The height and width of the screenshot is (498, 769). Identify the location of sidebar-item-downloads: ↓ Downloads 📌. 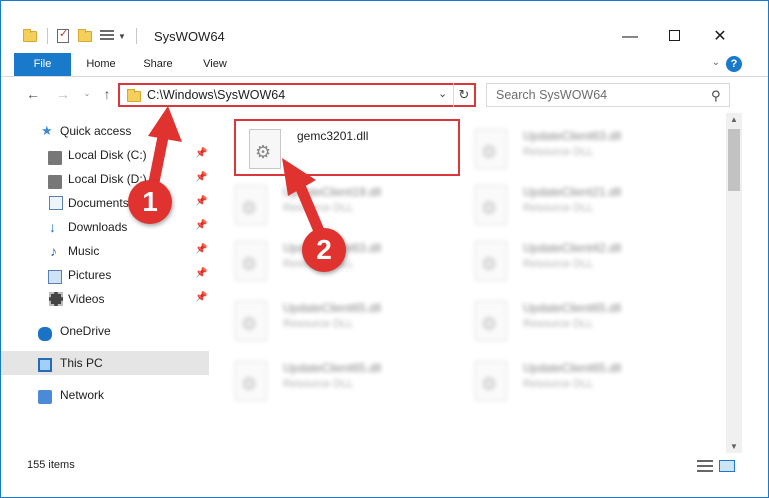
(105, 227).